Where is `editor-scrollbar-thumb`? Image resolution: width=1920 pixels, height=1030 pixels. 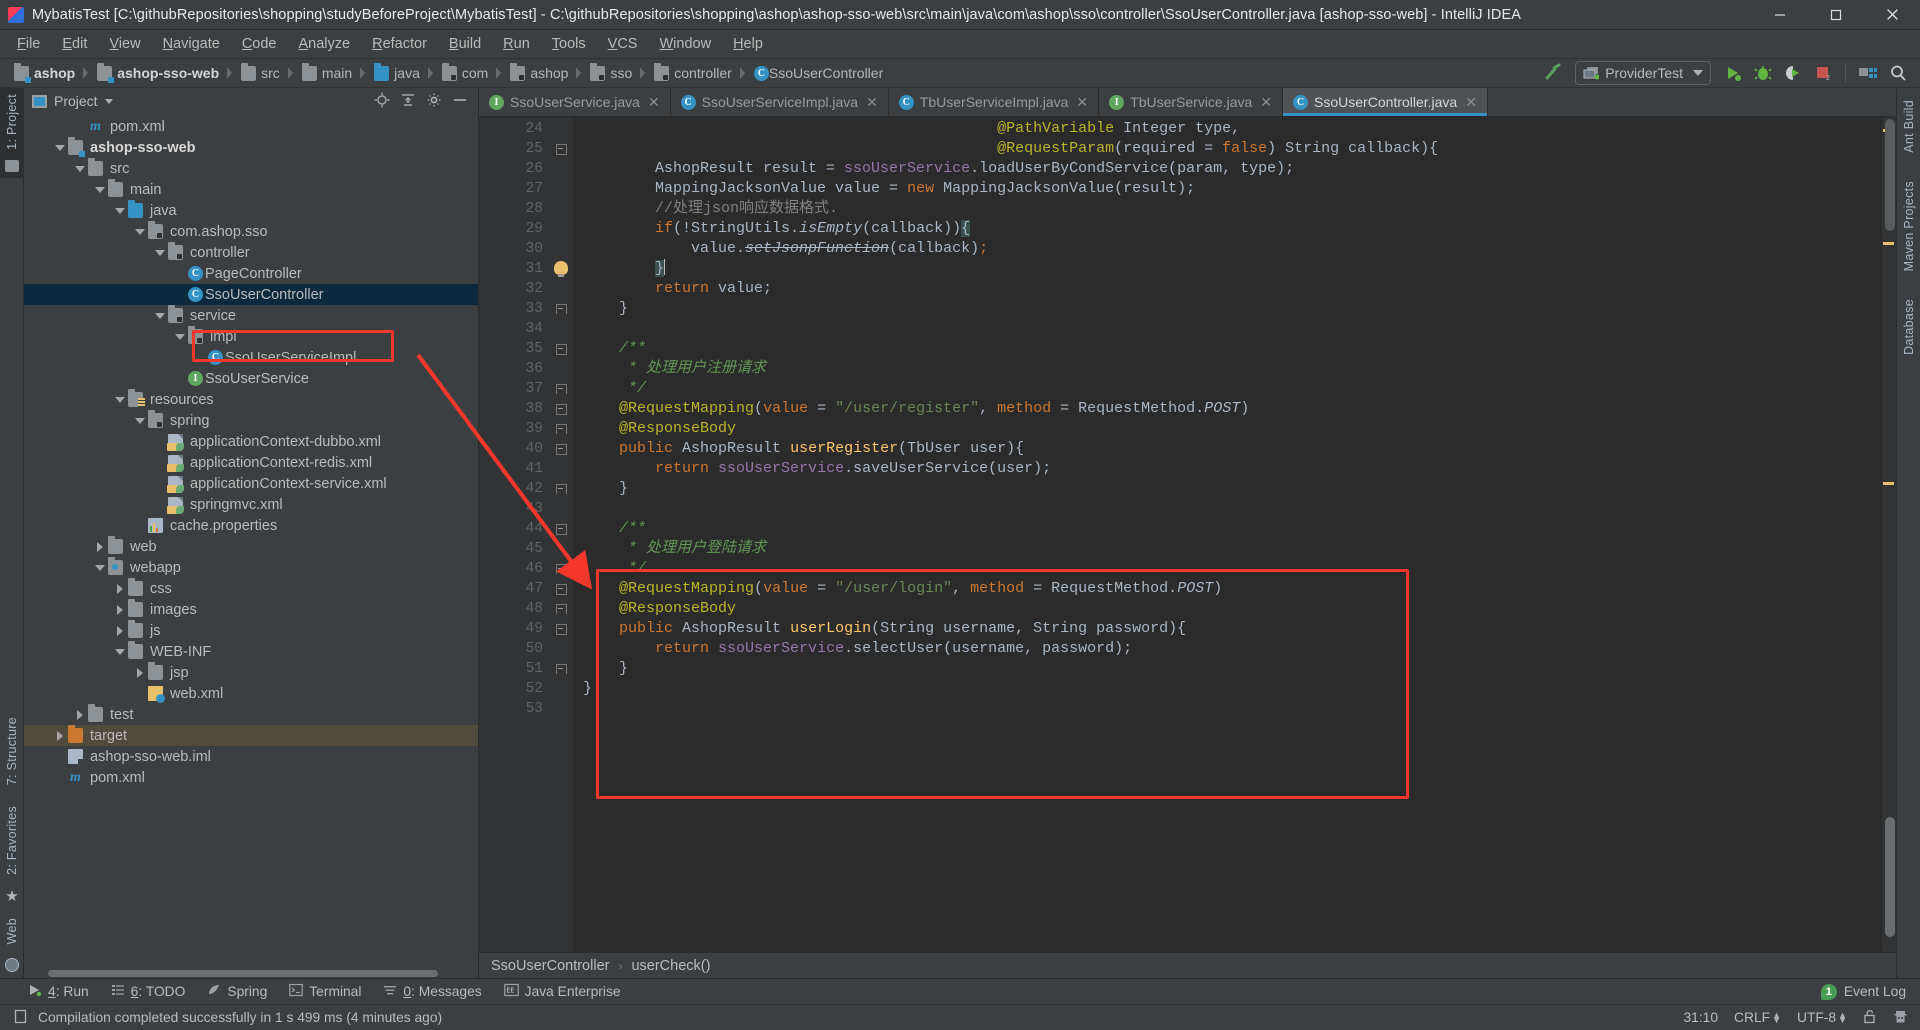
editor-scrollbar-thumb is located at coordinates (1890, 175).